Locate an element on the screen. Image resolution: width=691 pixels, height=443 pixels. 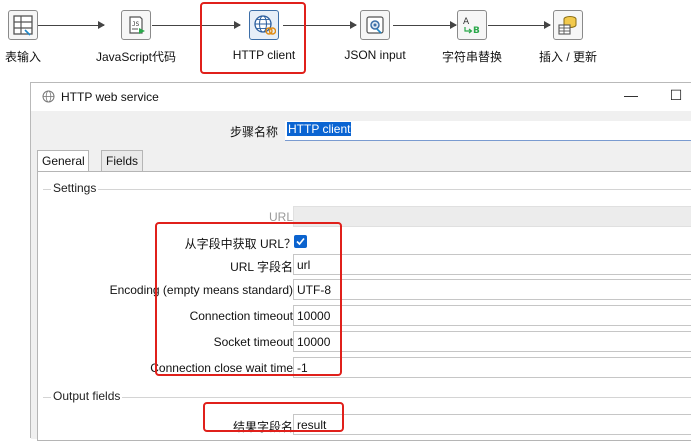
step-name-label: 步骤名称 is located at coordinates (254, 132).